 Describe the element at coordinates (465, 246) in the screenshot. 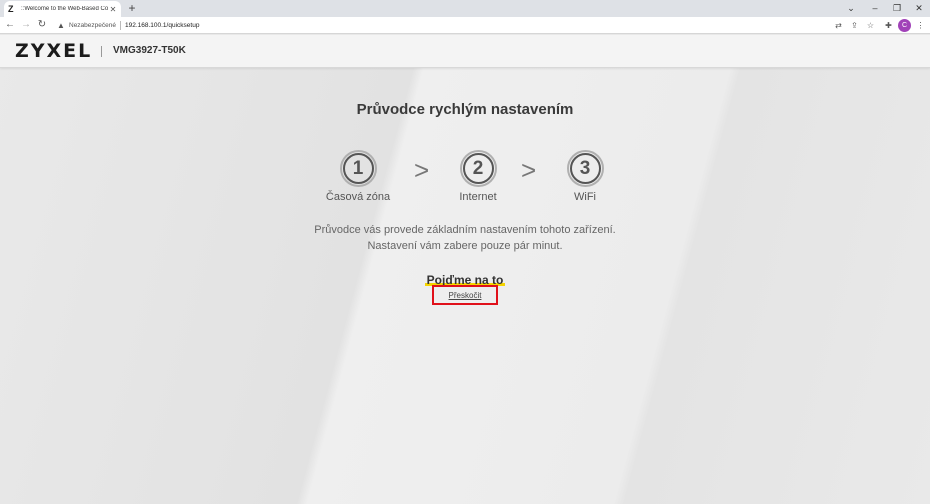

I see `intro-text-line2: Nastavení vám zabere pouze pár minut.` at that location.